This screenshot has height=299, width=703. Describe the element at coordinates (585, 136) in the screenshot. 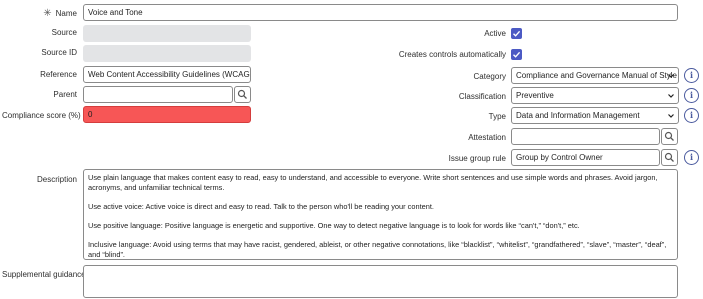

I see `attestation-field` at that location.